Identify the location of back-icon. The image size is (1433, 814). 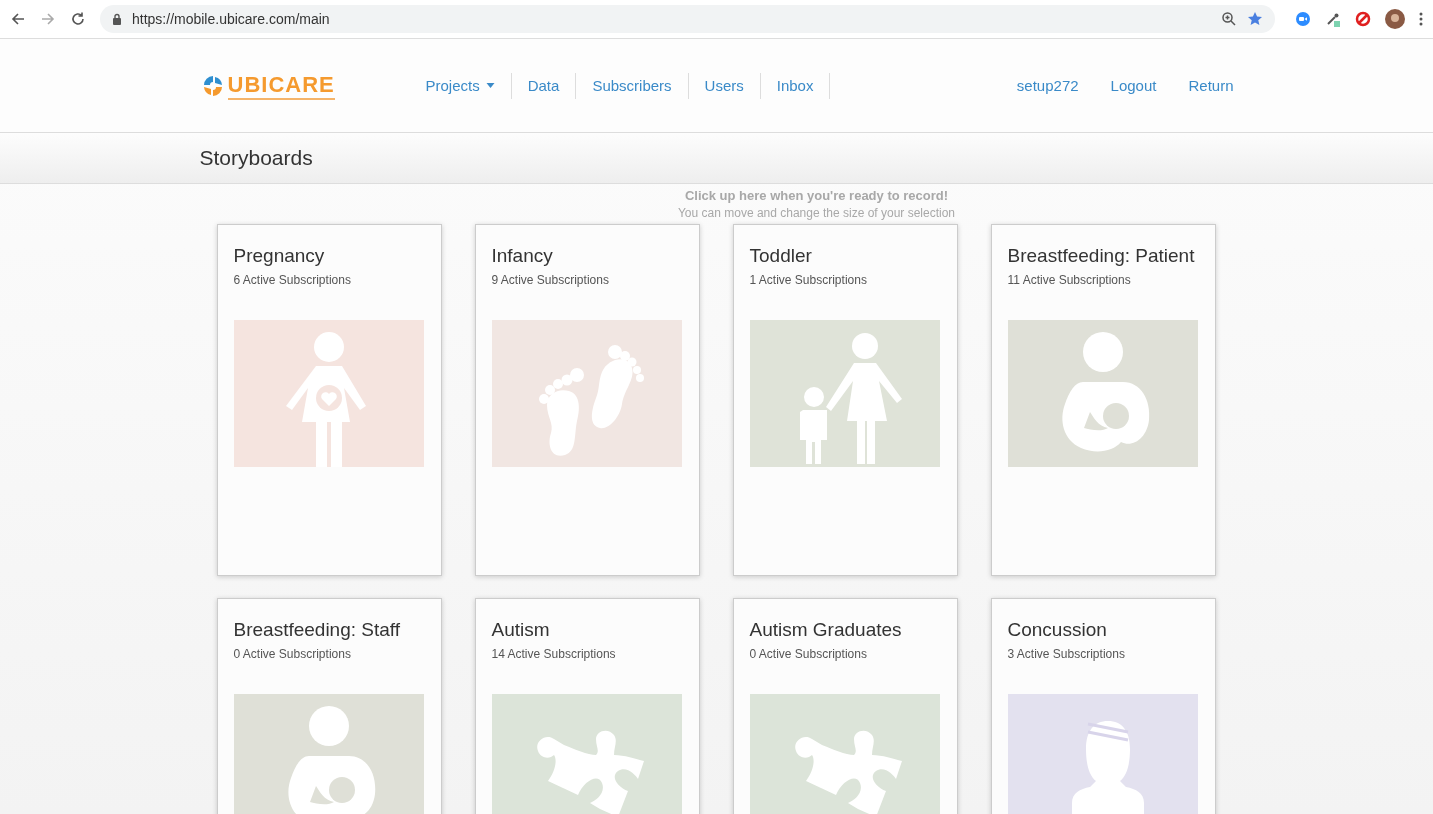
(18, 19).